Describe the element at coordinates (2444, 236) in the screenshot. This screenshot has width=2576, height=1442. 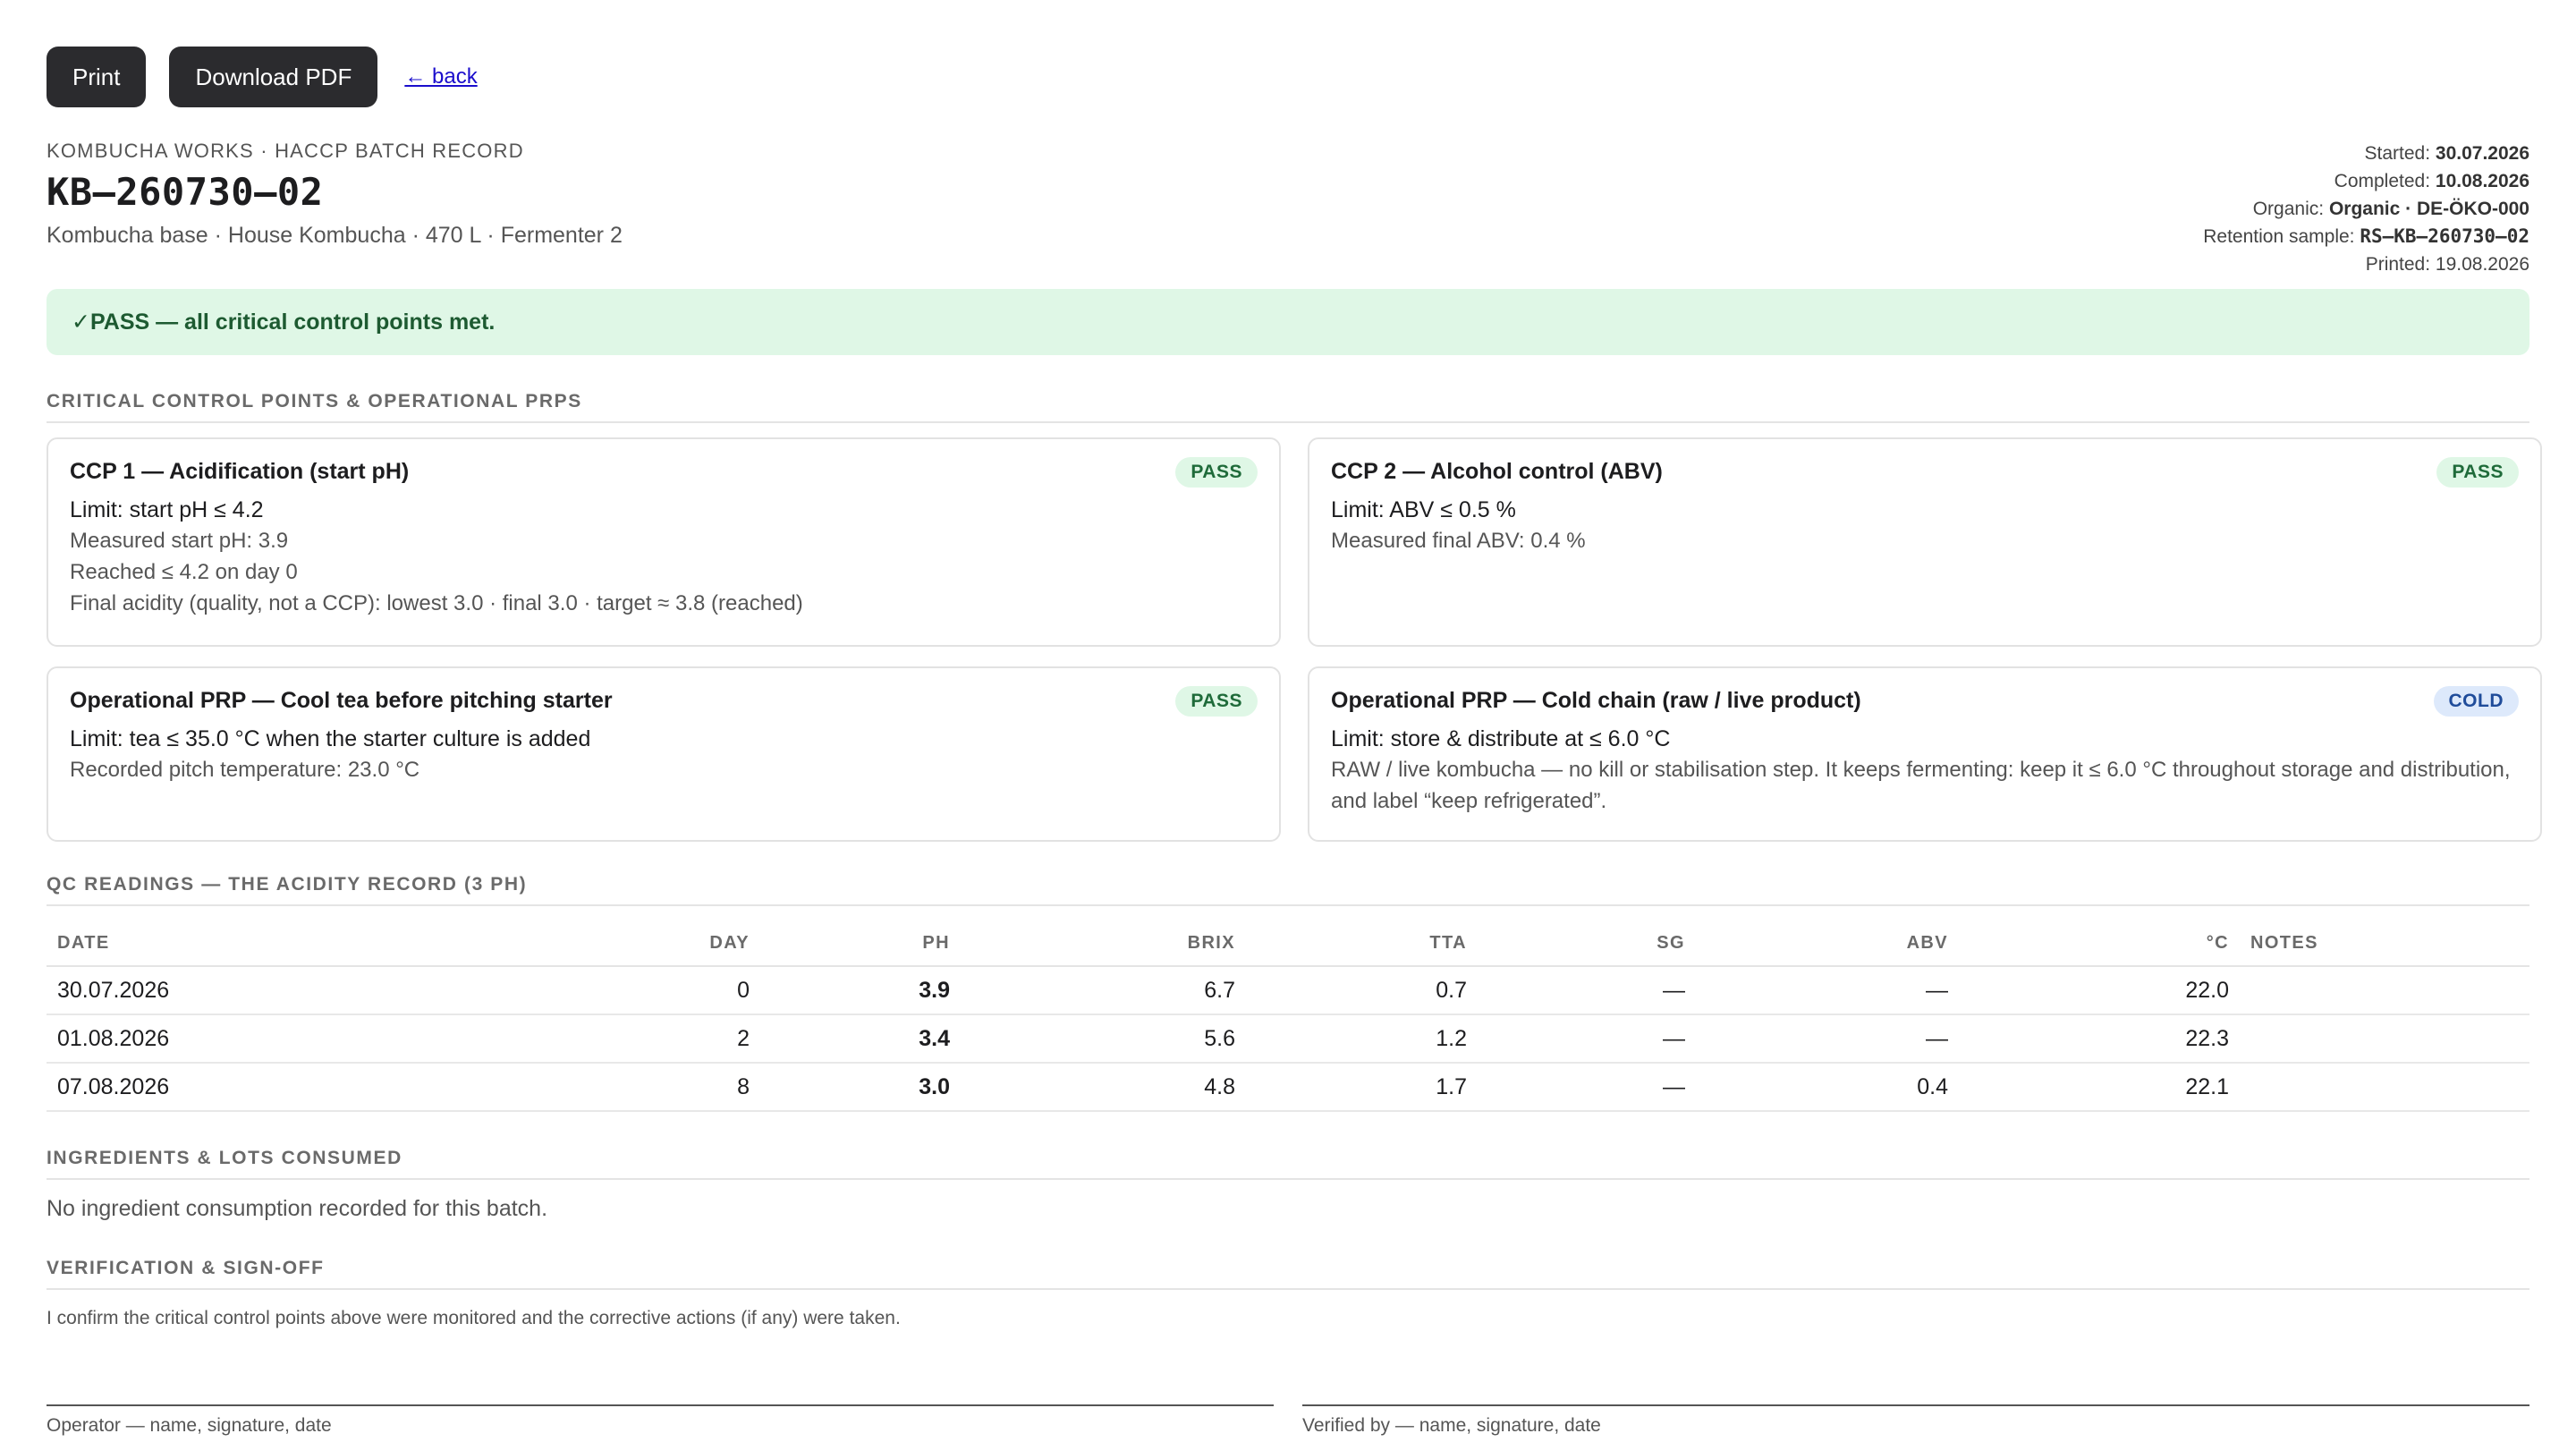
I see `meta-retention-value: RS–KB–260730–02` at that location.